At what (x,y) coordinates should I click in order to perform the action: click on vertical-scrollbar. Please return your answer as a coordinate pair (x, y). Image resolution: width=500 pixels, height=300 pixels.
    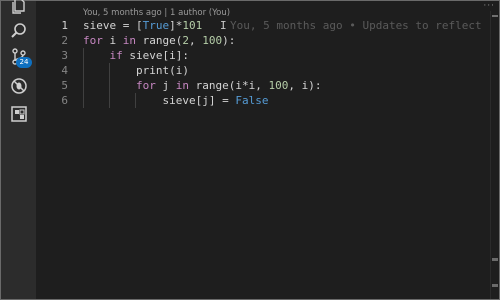
    Looking at the image, I should click on (494, 155).